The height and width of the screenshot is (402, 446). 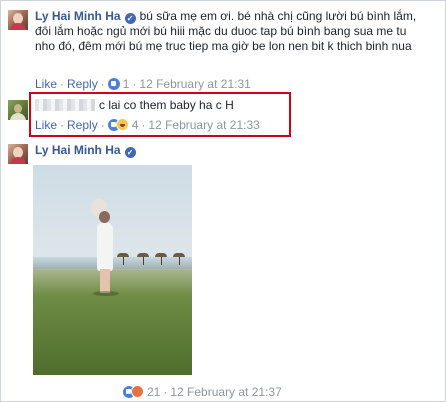 I want to click on comment-actions: Like · Reply · 4 · 12 February at 21:33, so click(x=147, y=125).